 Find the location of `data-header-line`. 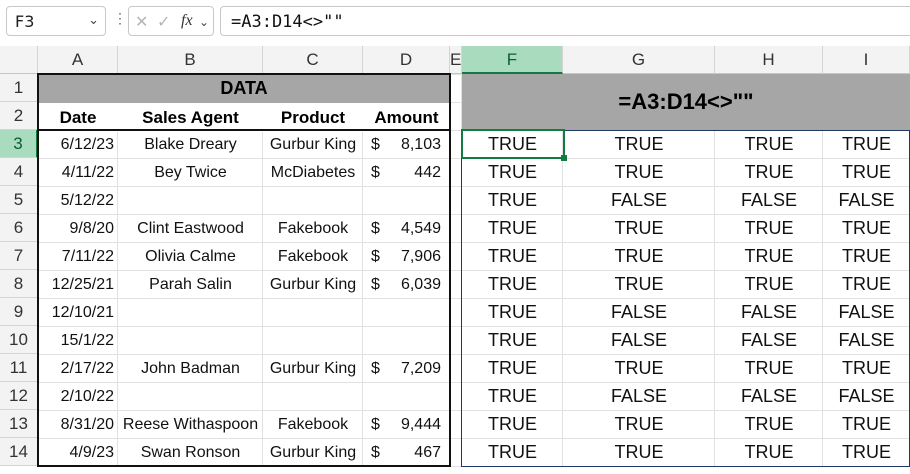

data-header-line is located at coordinates (244, 130).